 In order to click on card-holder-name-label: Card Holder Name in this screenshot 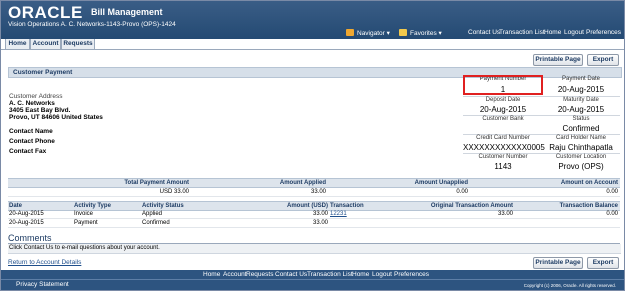, I will do `click(581, 138)`.